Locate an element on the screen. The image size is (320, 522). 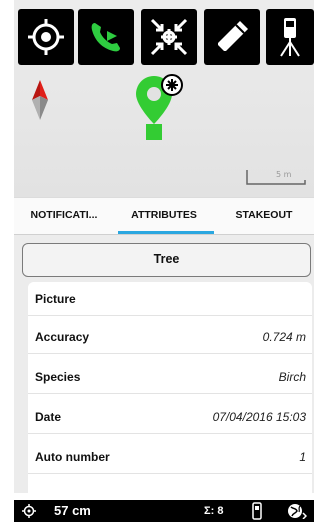
receiver-icon is located at coordinates (257, 511).